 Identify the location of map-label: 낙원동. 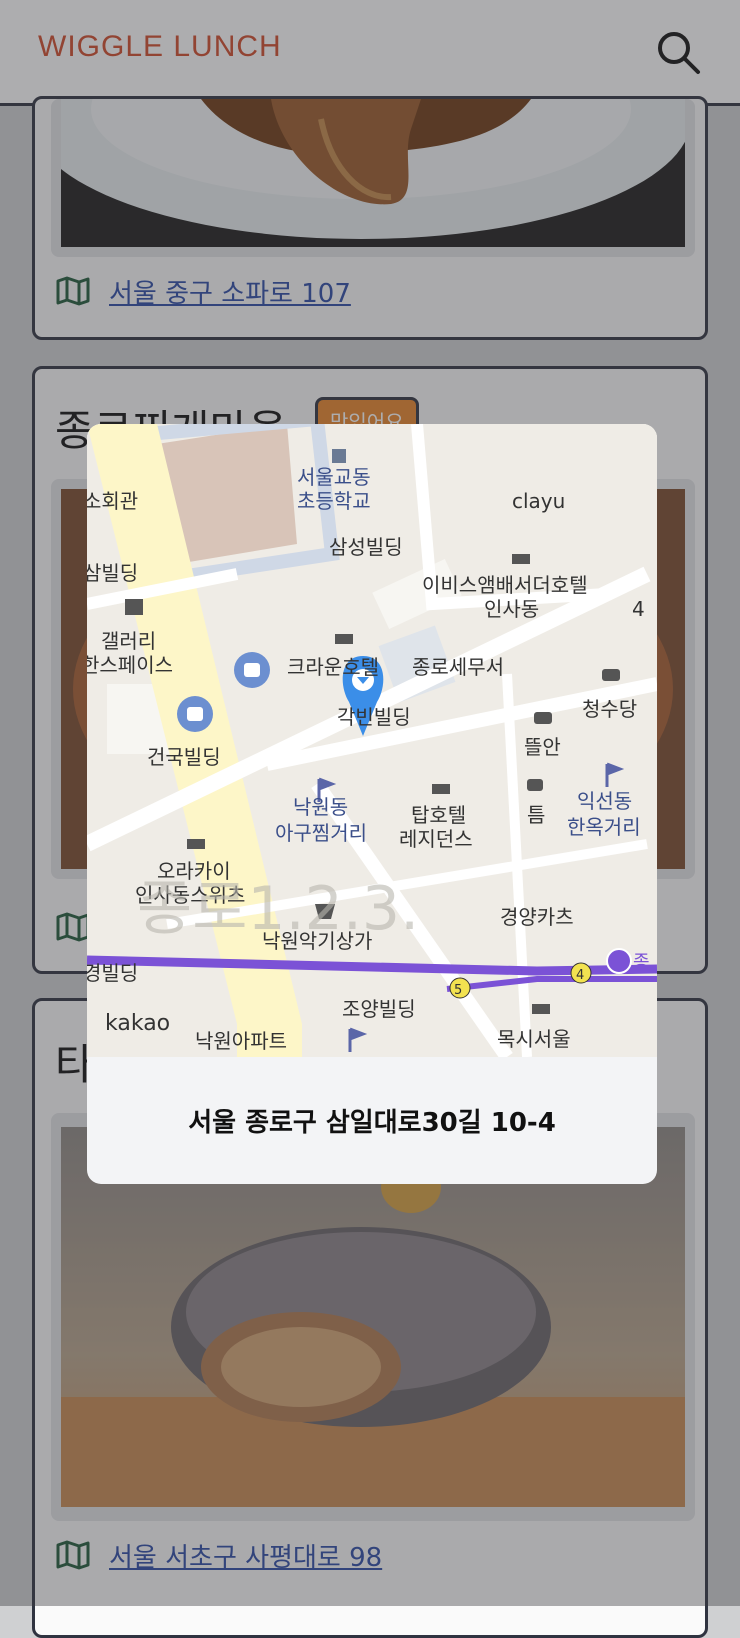
(320, 807).